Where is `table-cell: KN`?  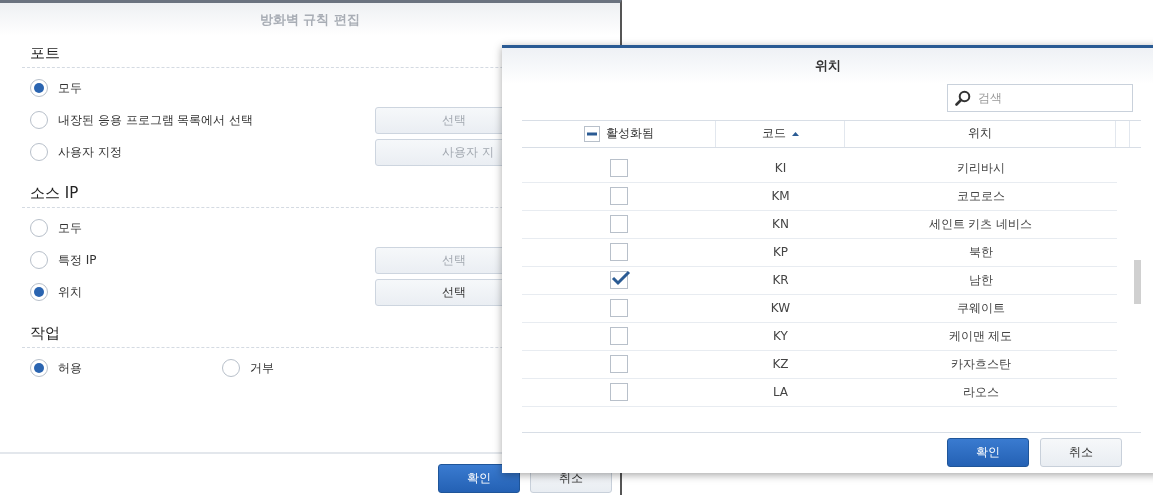 table-cell: KN is located at coordinates (780, 224).